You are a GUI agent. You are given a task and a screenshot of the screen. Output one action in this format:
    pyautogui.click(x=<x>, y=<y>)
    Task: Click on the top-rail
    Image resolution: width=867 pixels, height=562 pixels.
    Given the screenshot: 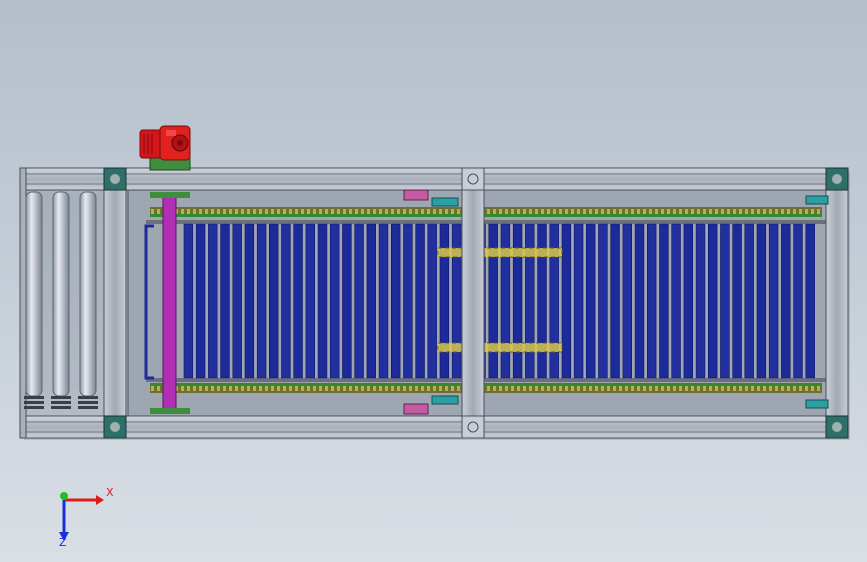 What is the action you would take?
    pyautogui.click(x=434, y=179)
    